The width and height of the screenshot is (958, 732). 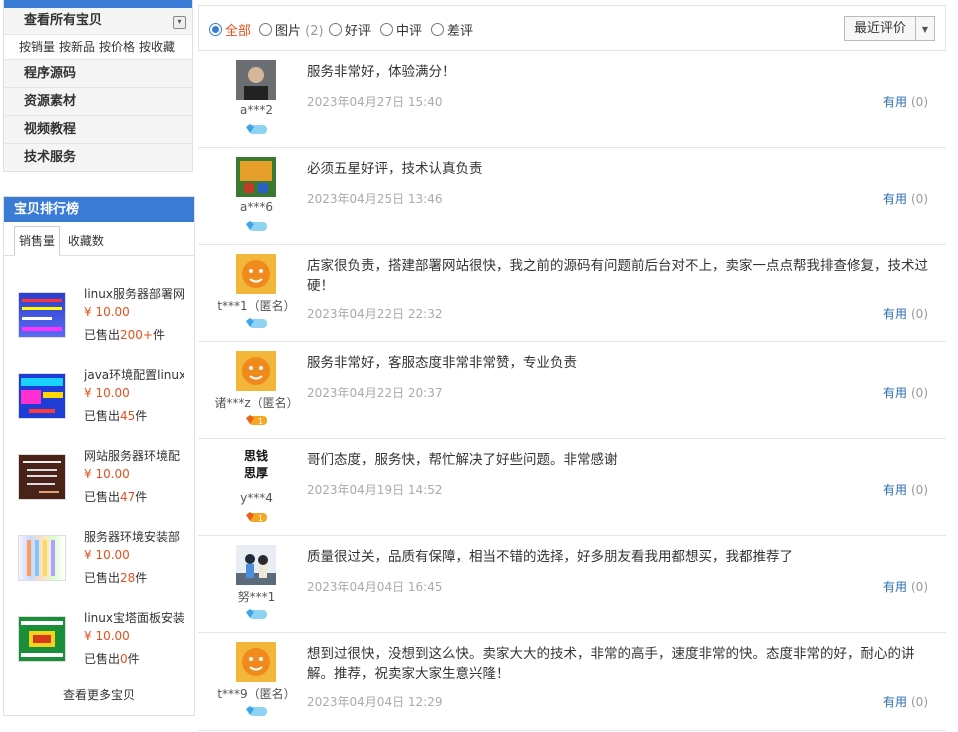 What do you see at coordinates (98, 129) in the screenshot?
I see `category-video-tutorials: 视频教程` at bounding box center [98, 129].